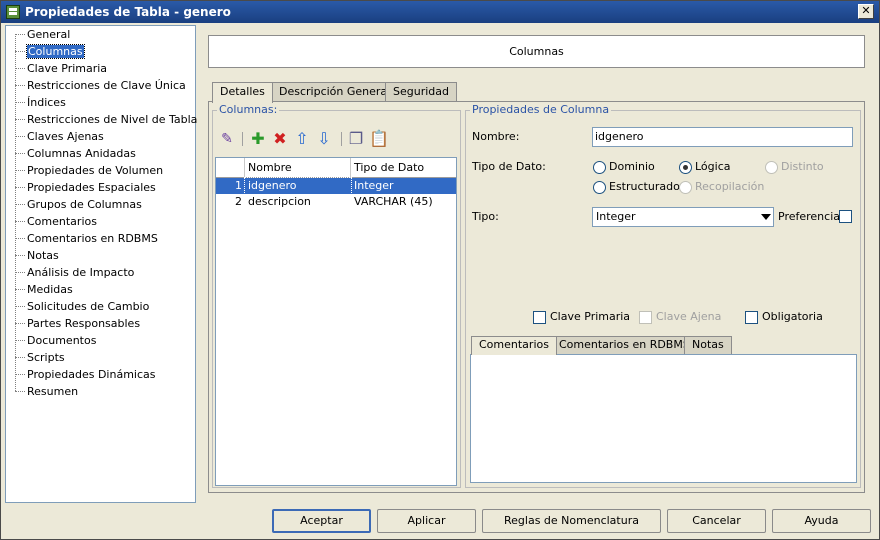 This screenshot has width=880, height=540. I want to click on page-title: Columnas, so click(536, 51).